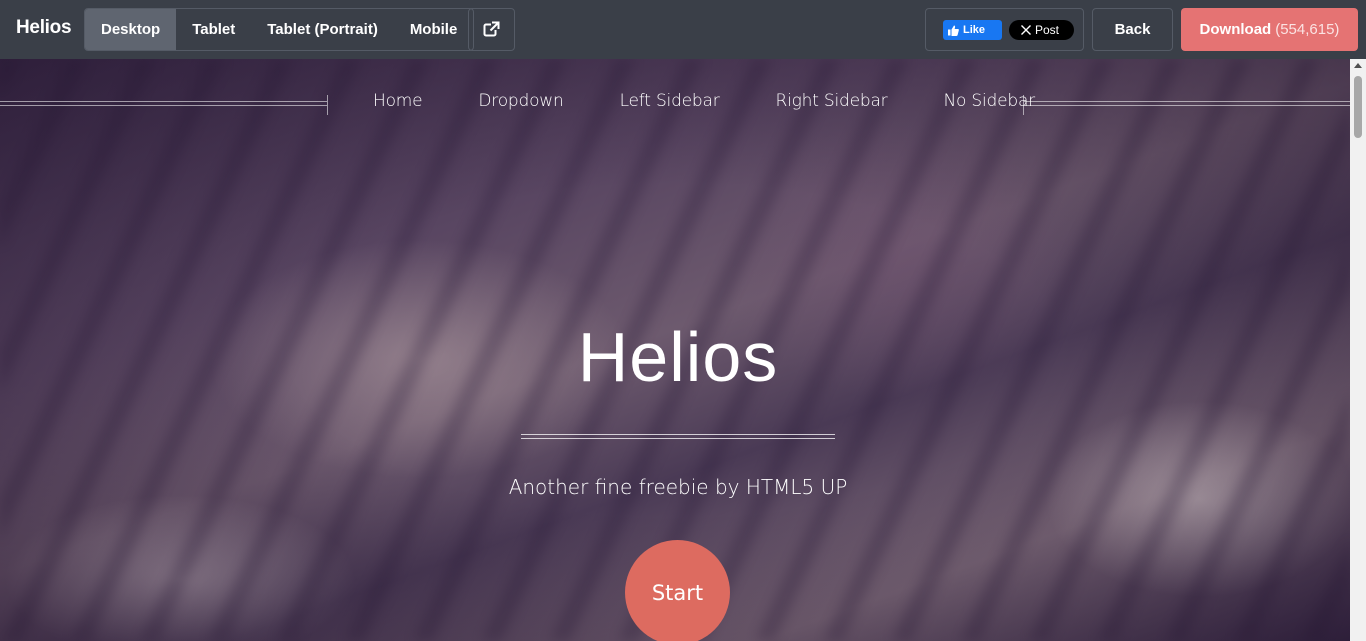  Describe the element at coordinates (433, 29) in the screenshot. I see `device-mobile-button: Mobile` at that location.